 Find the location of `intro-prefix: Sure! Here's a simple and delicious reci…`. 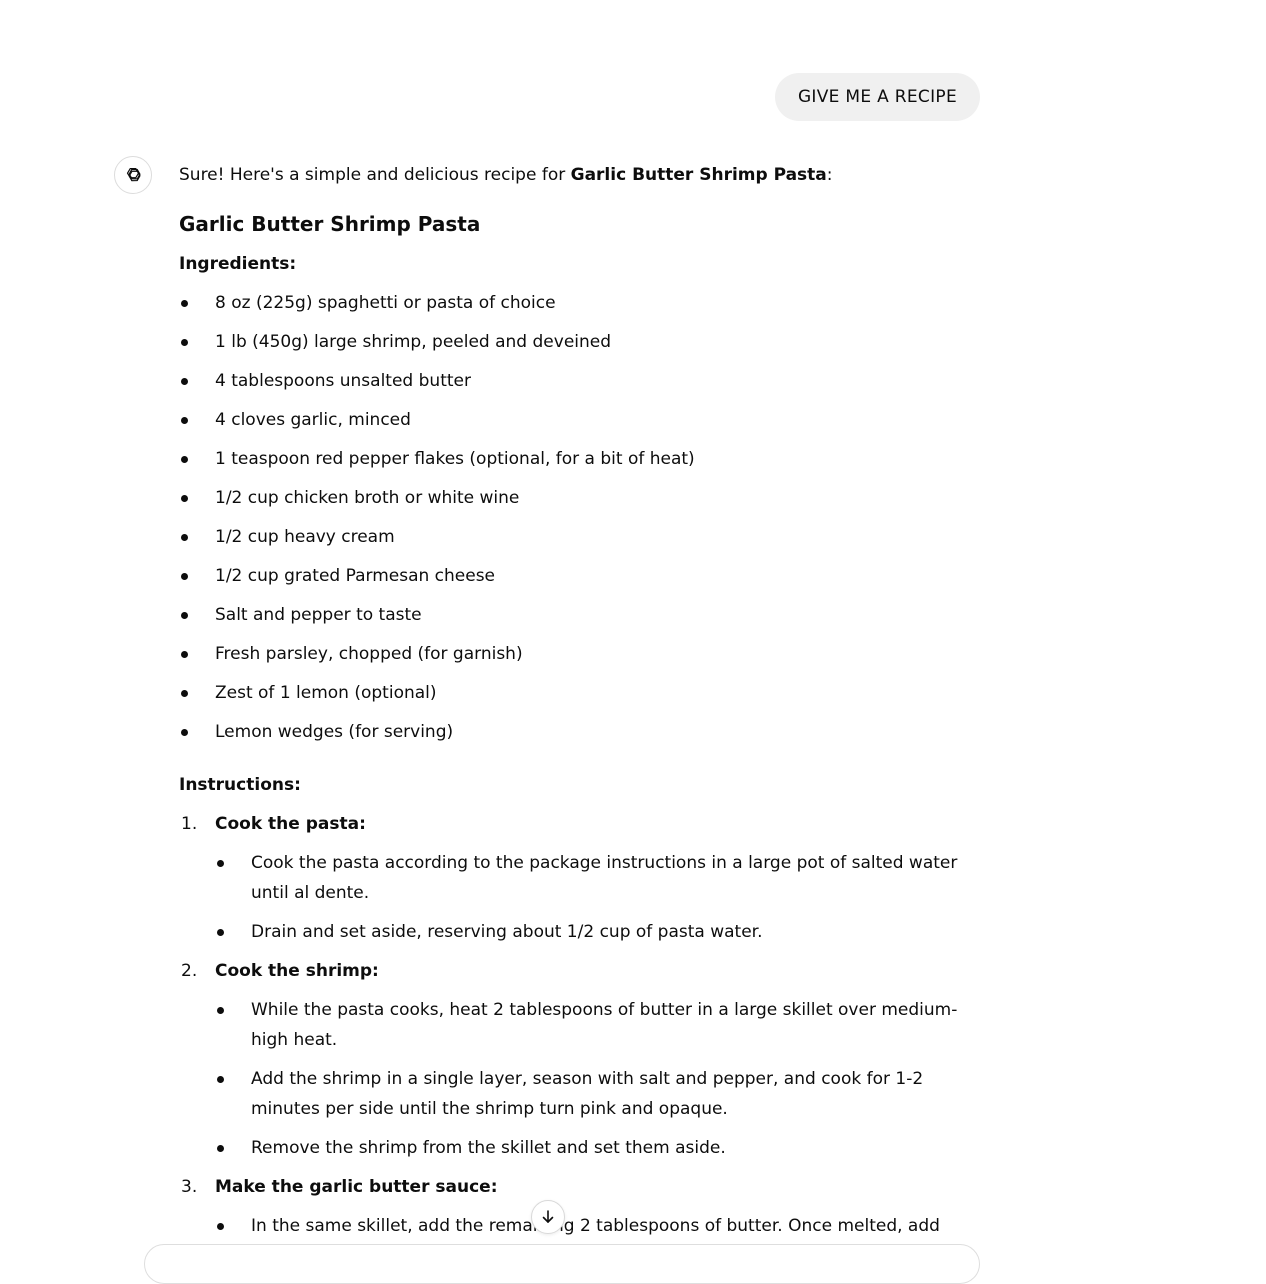

intro-prefix: Sure! Here's a simple and delicious reci… is located at coordinates (375, 175).